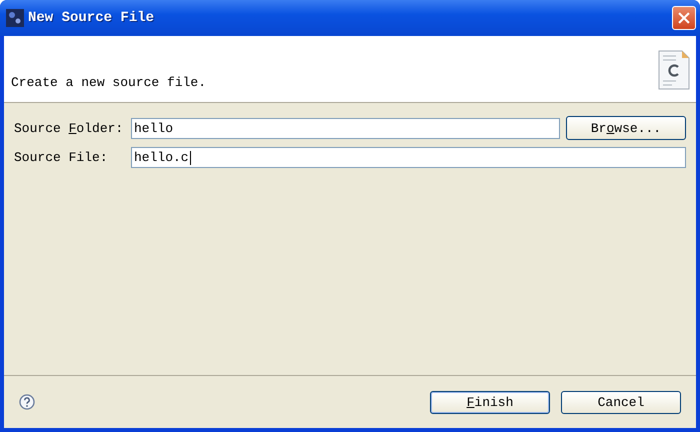 This screenshot has width=700, height=432. What do you see at coordinates (621, 402) in the screenshot?
I see `dialog-button: Cancel` at bounding box center [621, 402].